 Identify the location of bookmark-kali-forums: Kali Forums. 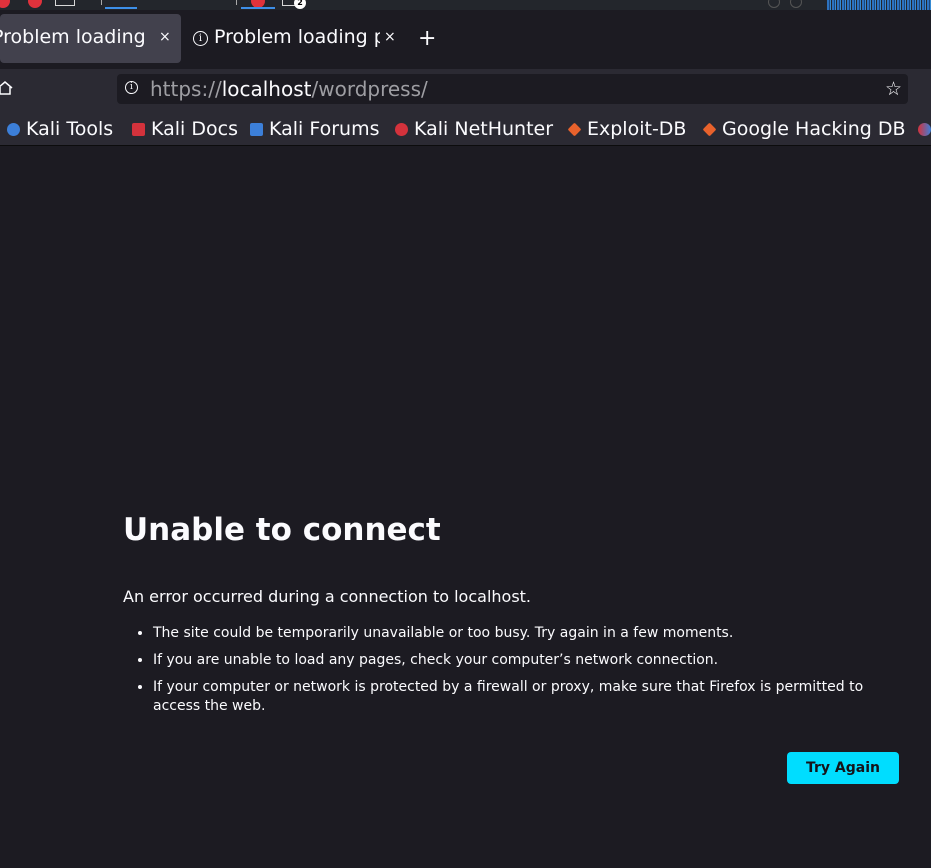
(315, 129).